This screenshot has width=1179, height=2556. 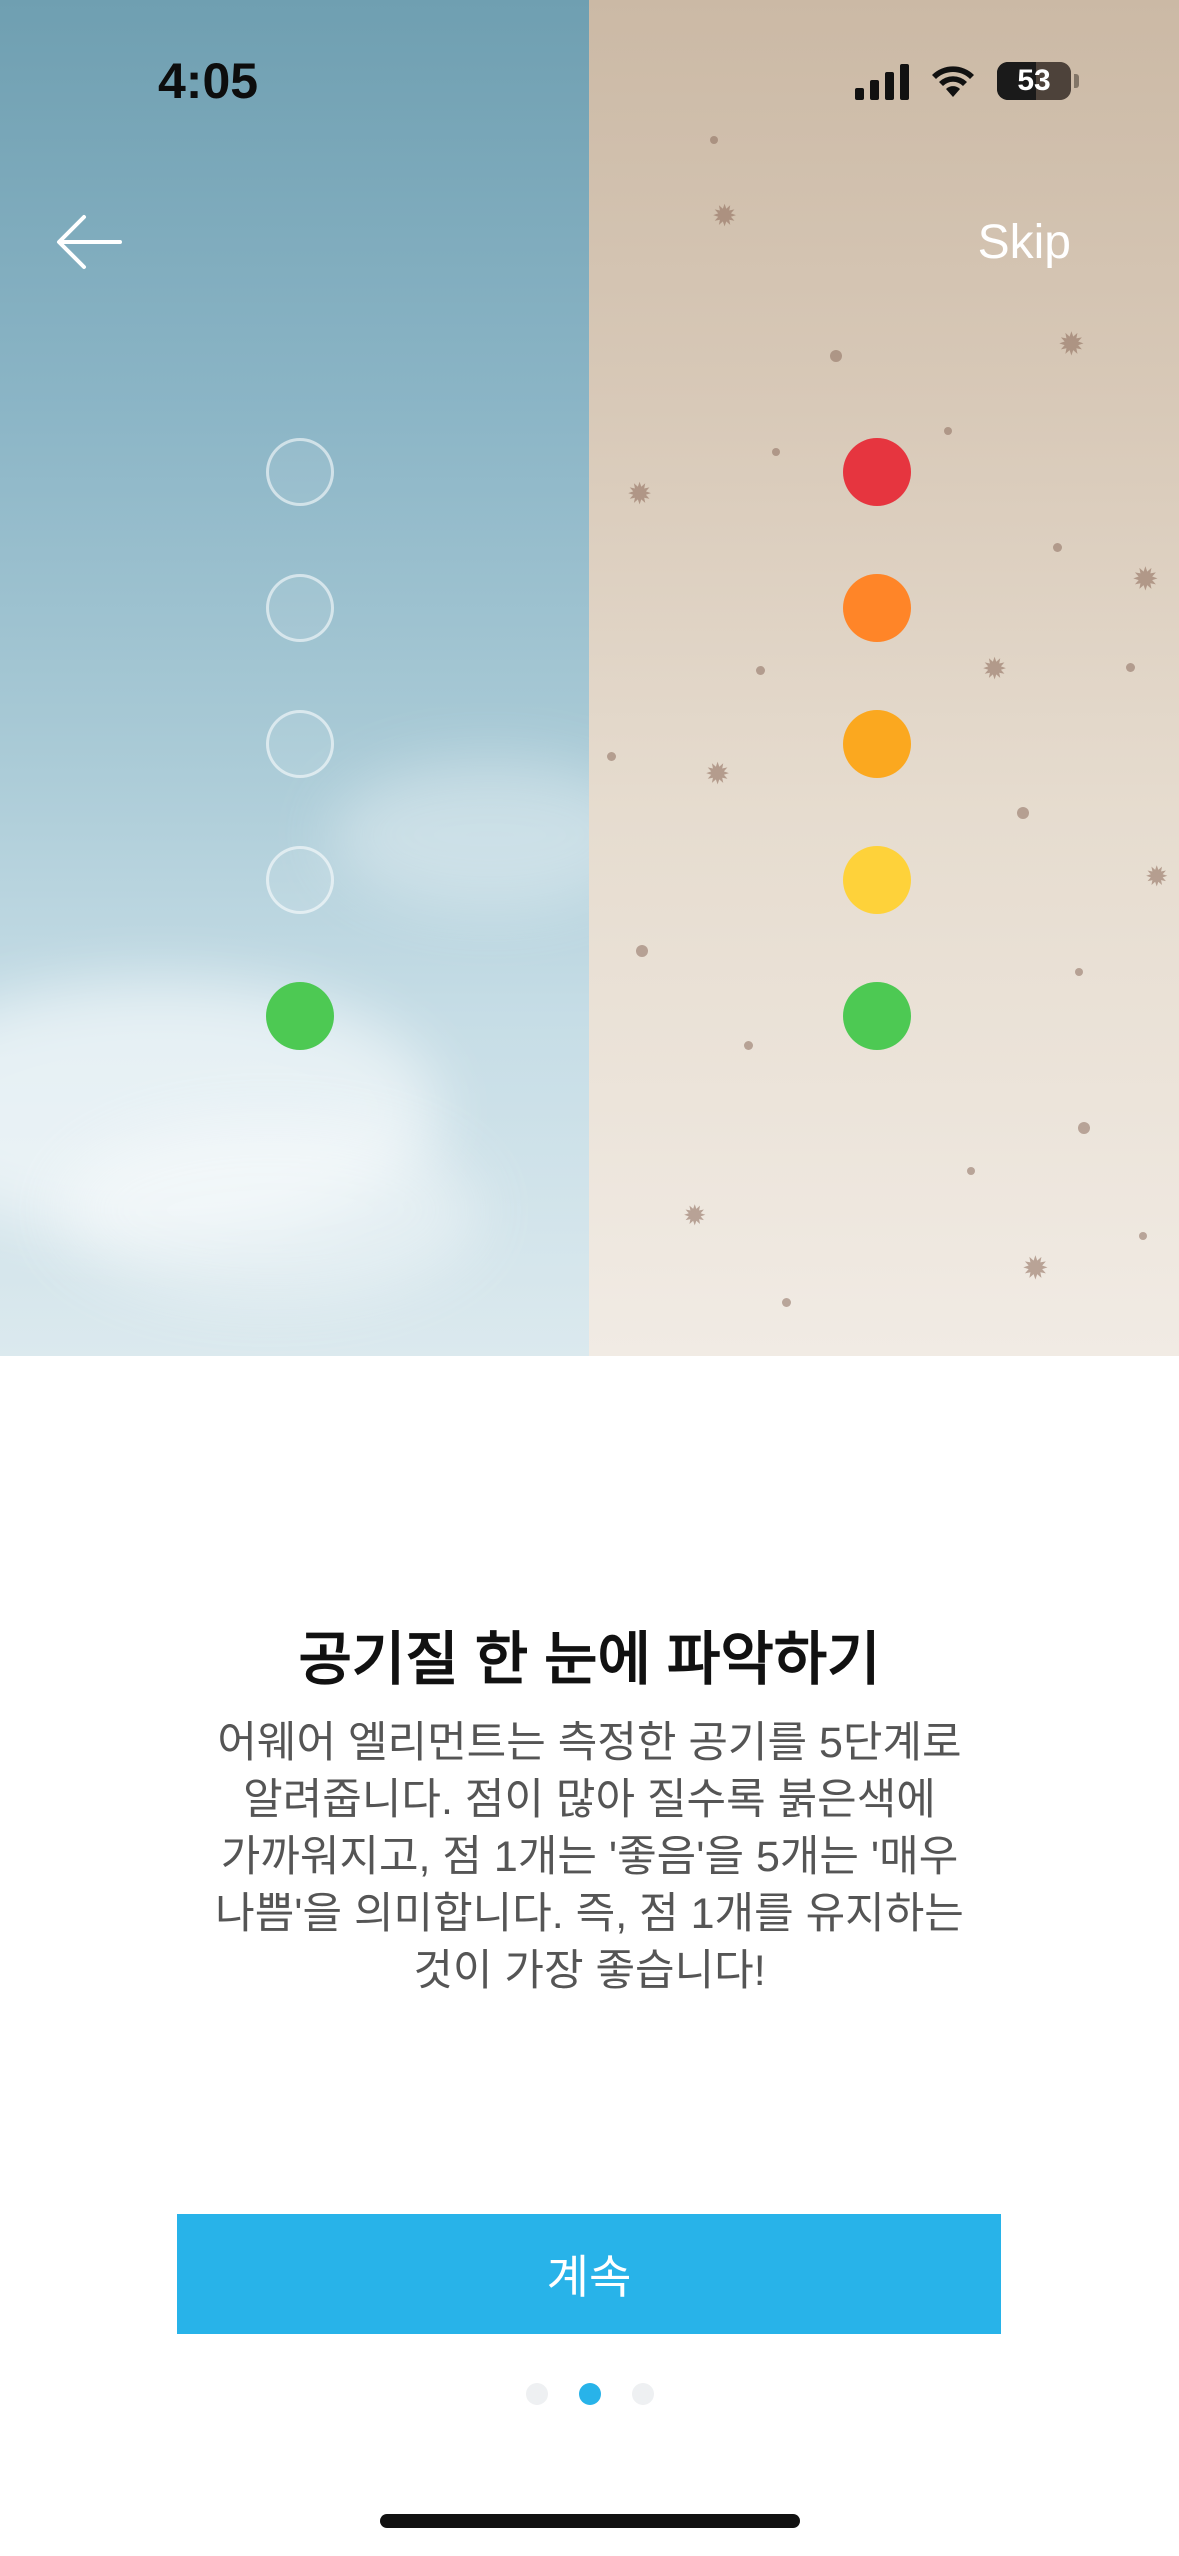 I want to click on page-indicator, so click(x=589, y=2394).